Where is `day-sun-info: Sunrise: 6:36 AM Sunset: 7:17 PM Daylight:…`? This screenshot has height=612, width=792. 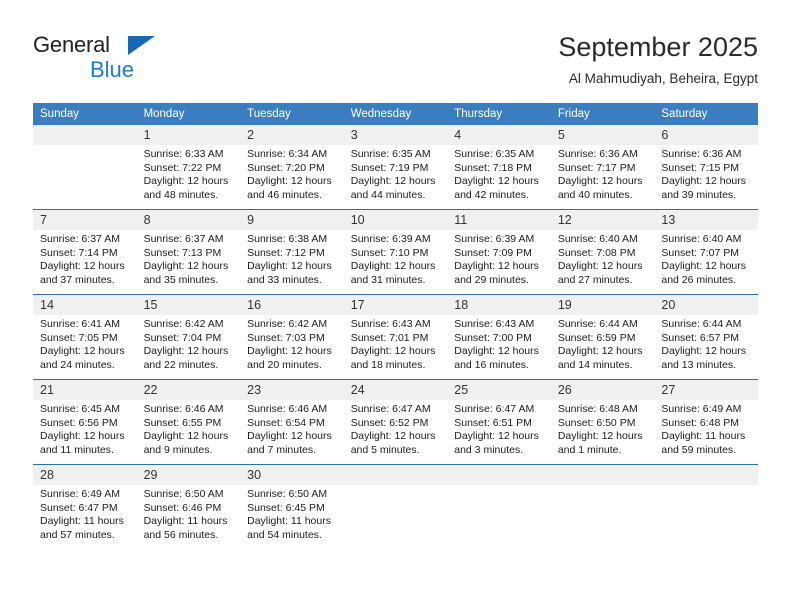 day-sun-info: Sunrise: 6:36 AM Sunset: 7:17 PM Daylight:… is located at coordinates (603, 173).